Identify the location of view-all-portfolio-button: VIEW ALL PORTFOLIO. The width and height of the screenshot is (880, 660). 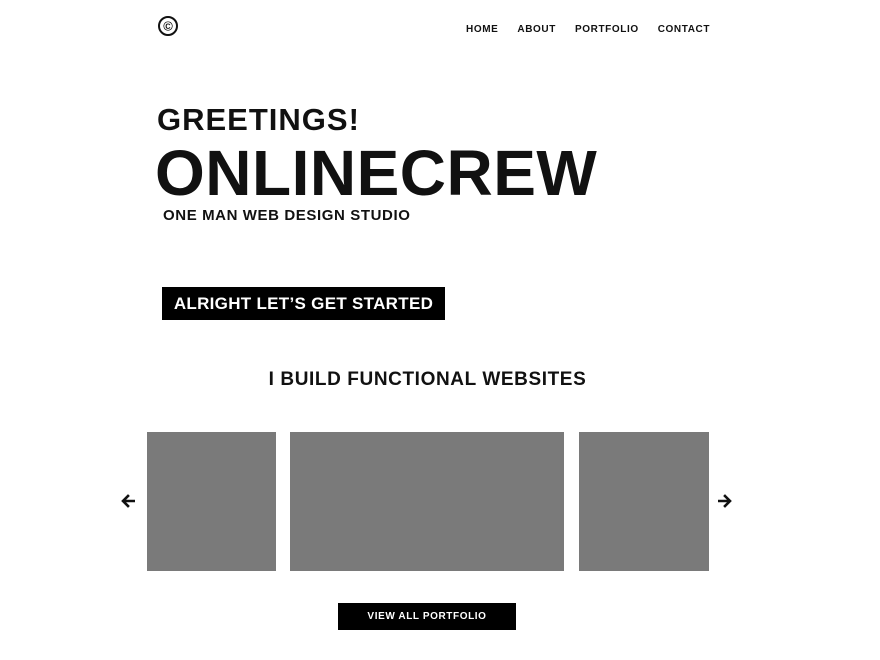
(427, 616).